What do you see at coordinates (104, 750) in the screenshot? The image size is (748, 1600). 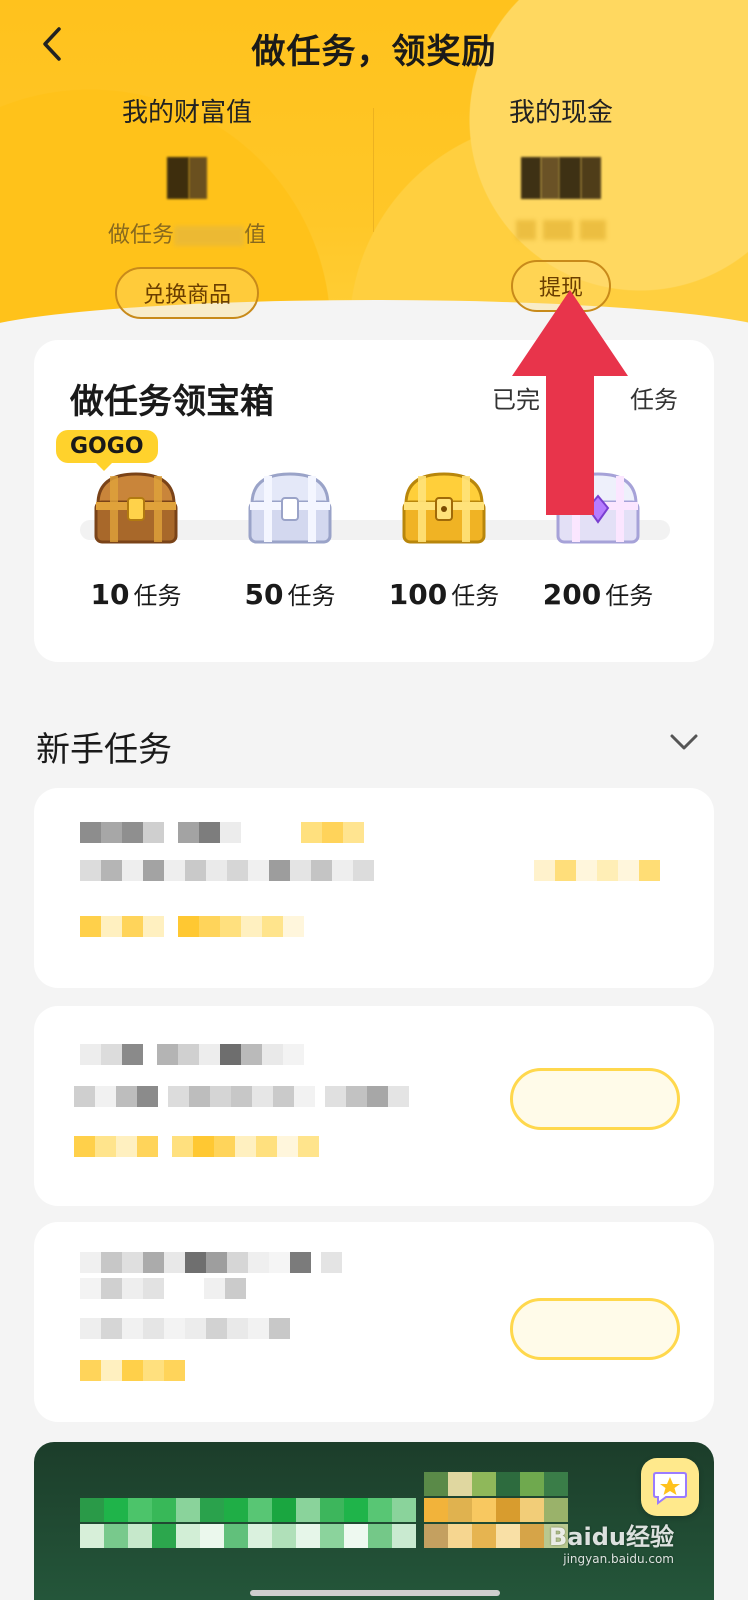 I see `newbie-tasks-title: 新手任务` at bounding box center [104, 750].